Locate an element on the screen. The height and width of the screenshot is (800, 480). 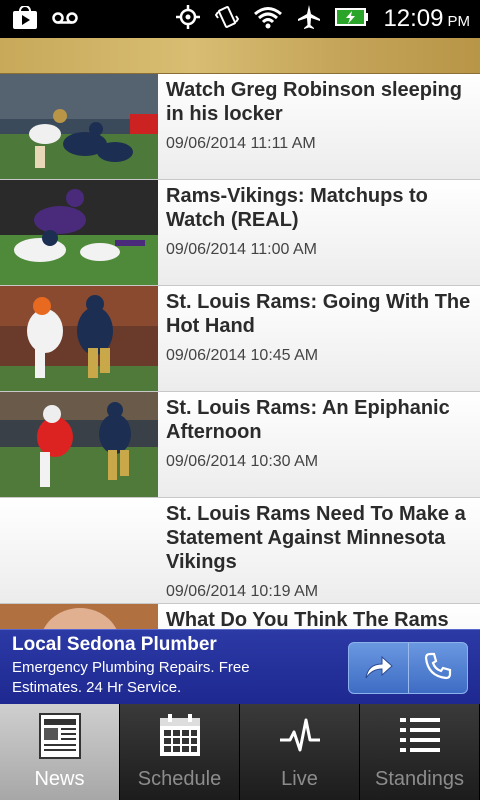
newspaper-icon is located at coordinates (60, 736).